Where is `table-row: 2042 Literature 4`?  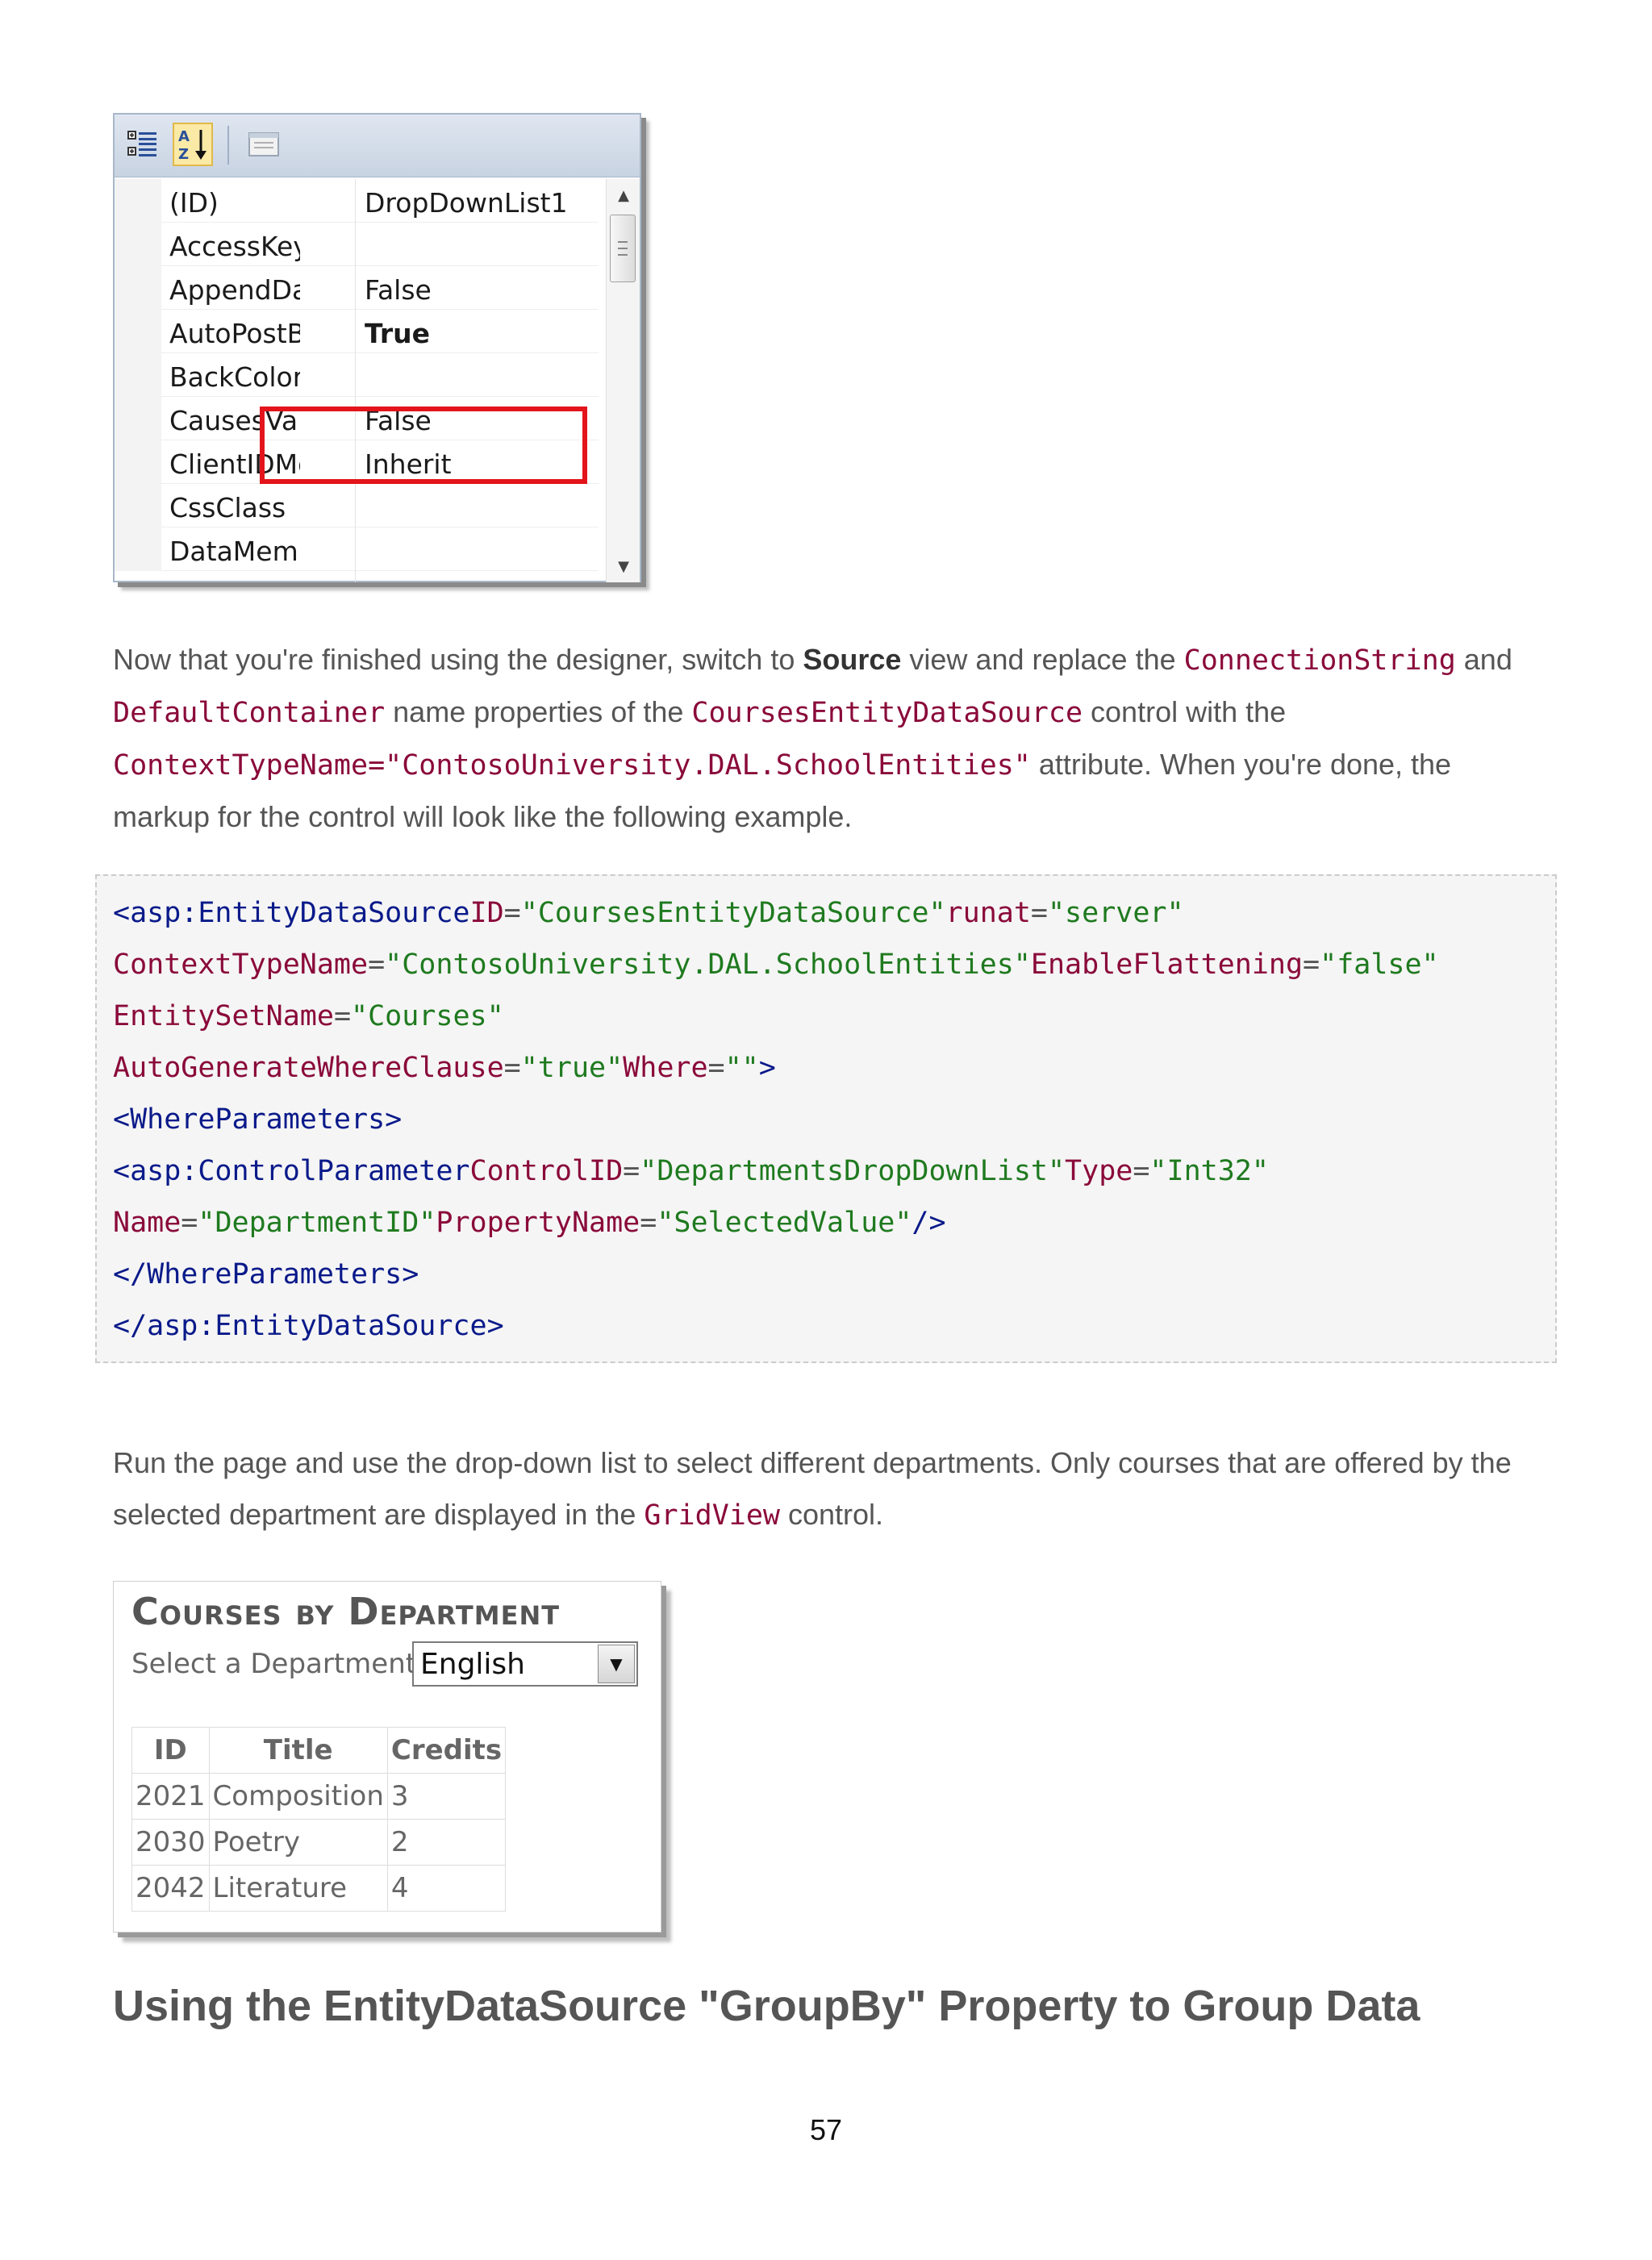
table-row: 2042 Literature 4 is located at coordinates (319, 1888).